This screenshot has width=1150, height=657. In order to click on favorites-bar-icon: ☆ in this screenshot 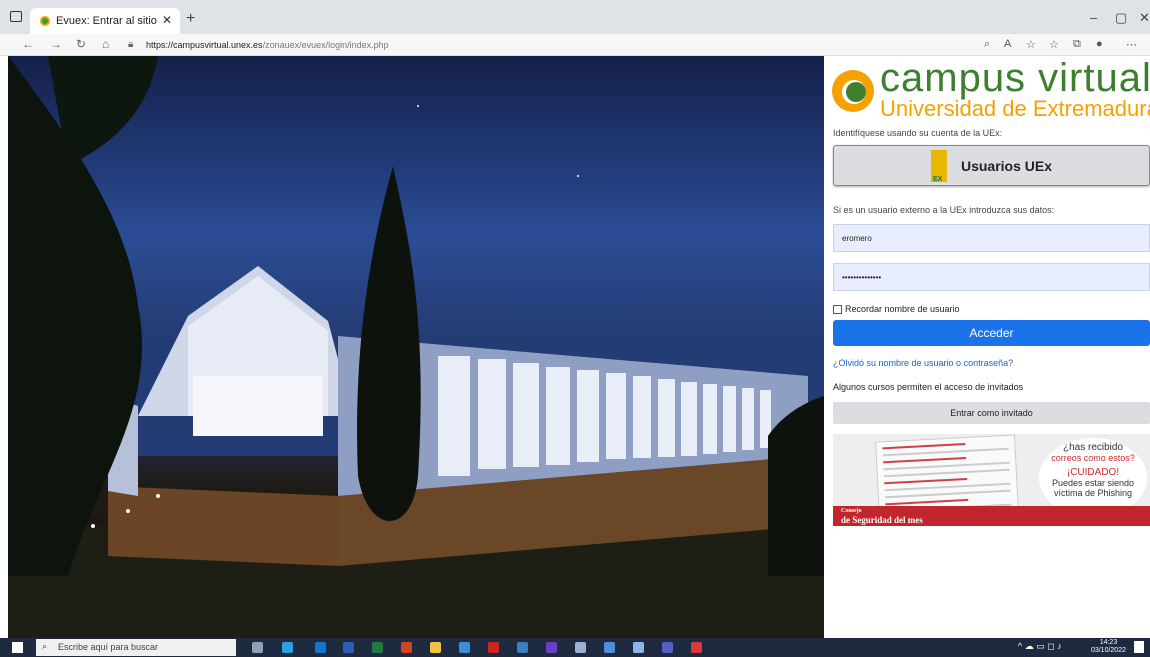, I will do `click(1054, 44)`.